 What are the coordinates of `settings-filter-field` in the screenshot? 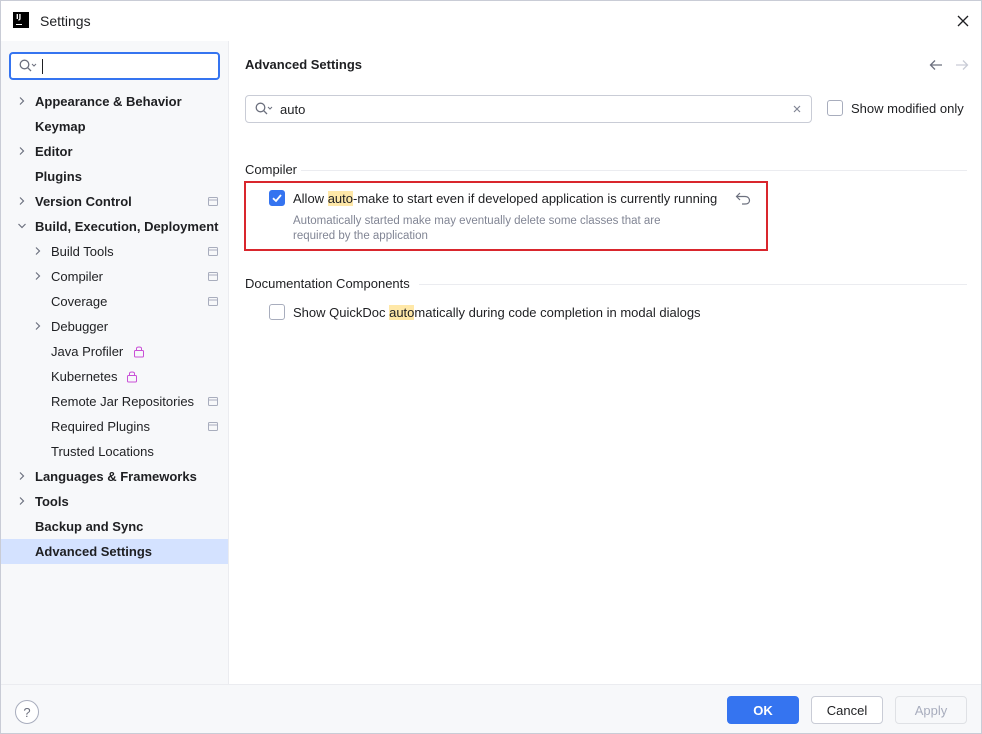 It's located at (528, 109).